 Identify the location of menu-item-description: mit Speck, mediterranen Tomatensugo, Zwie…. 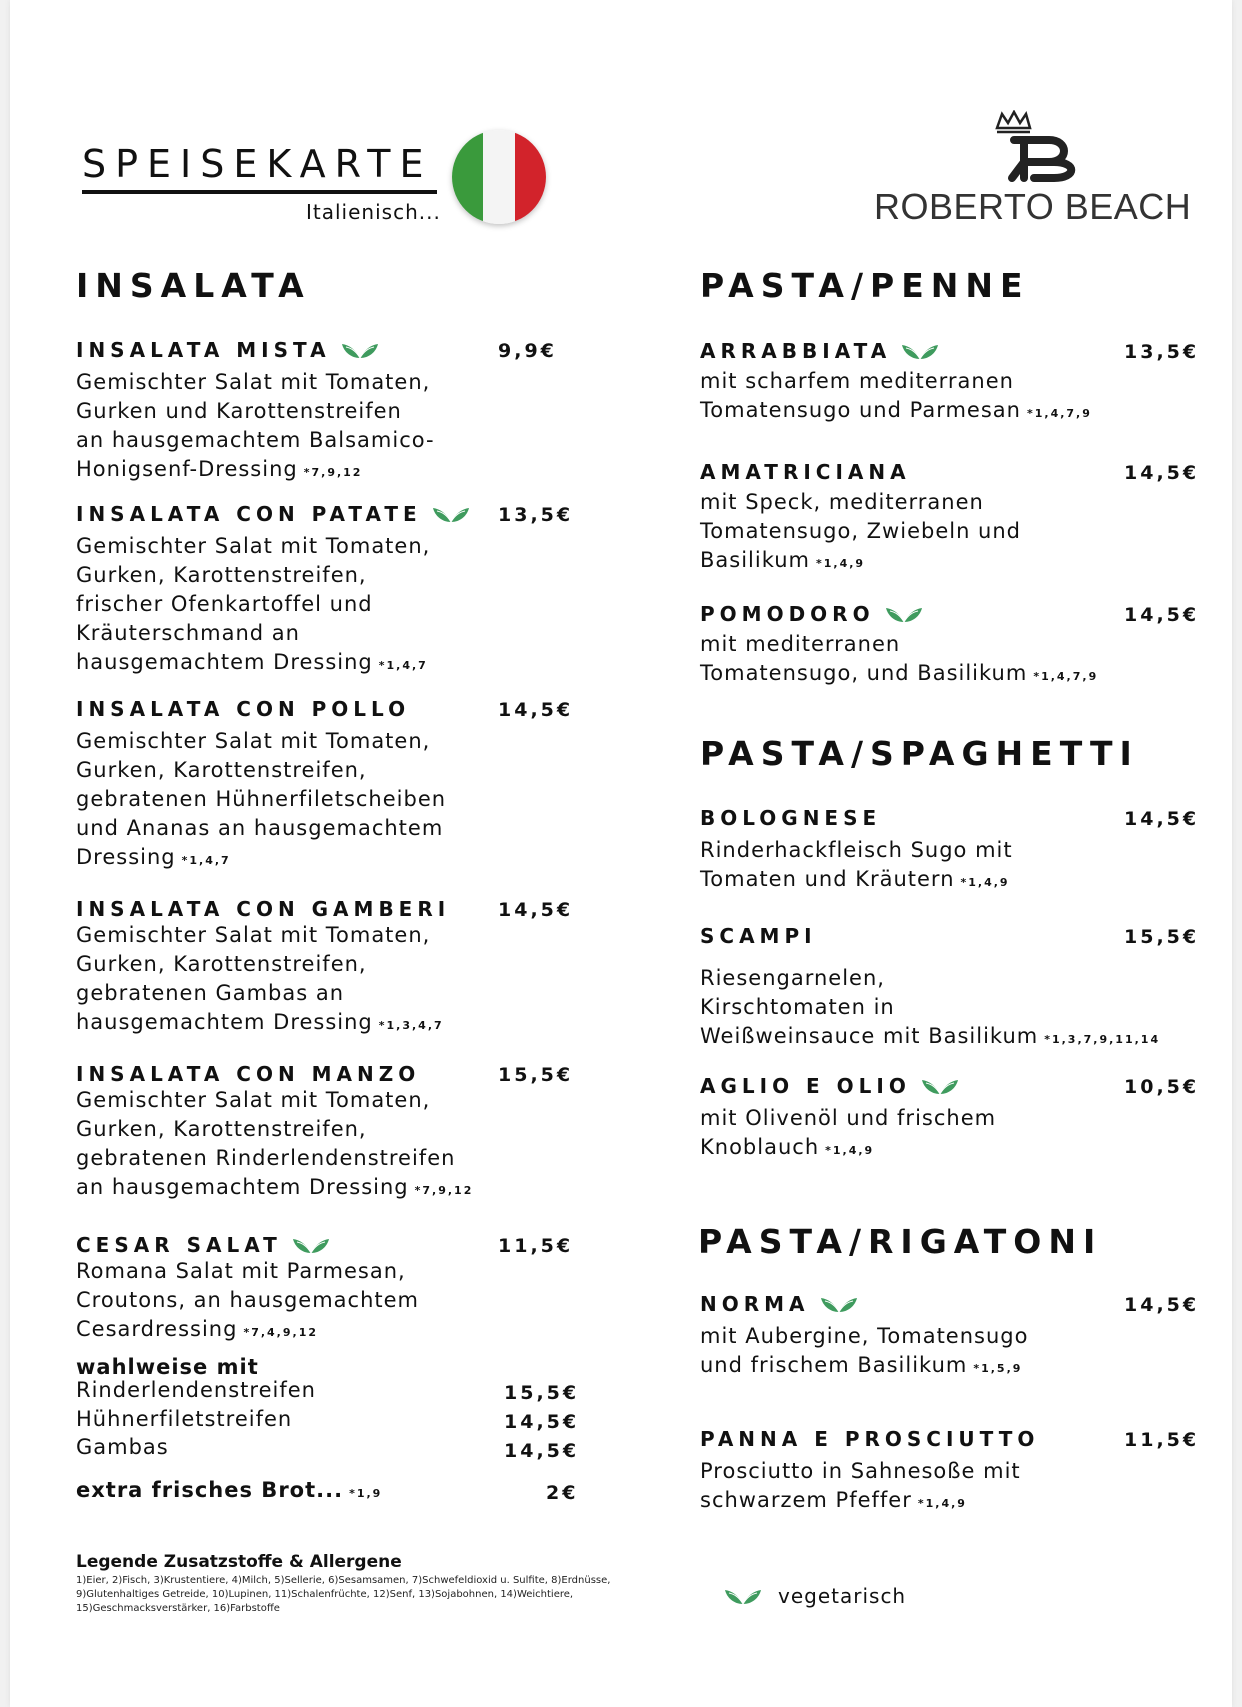
(860, 533).